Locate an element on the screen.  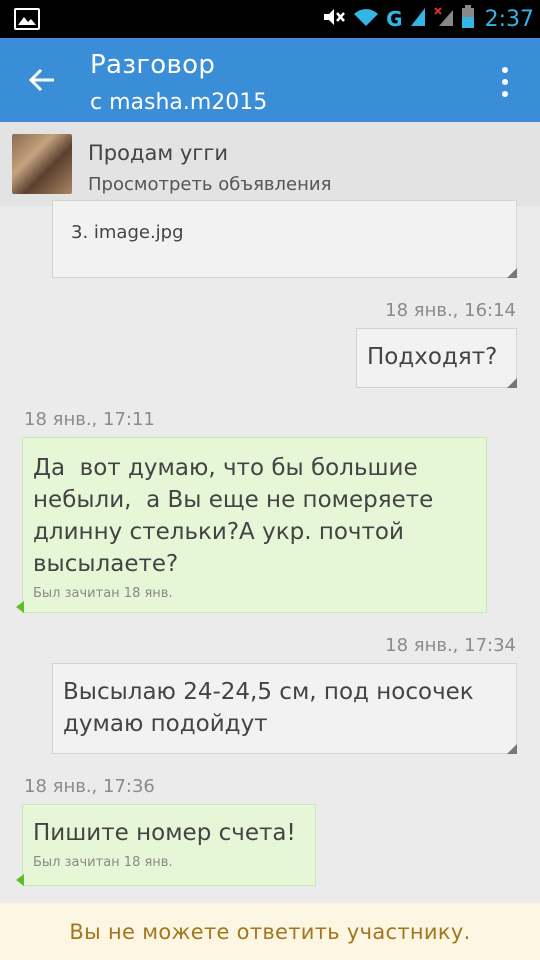
message-text: Подходят? is located at coordinates (432, 357).